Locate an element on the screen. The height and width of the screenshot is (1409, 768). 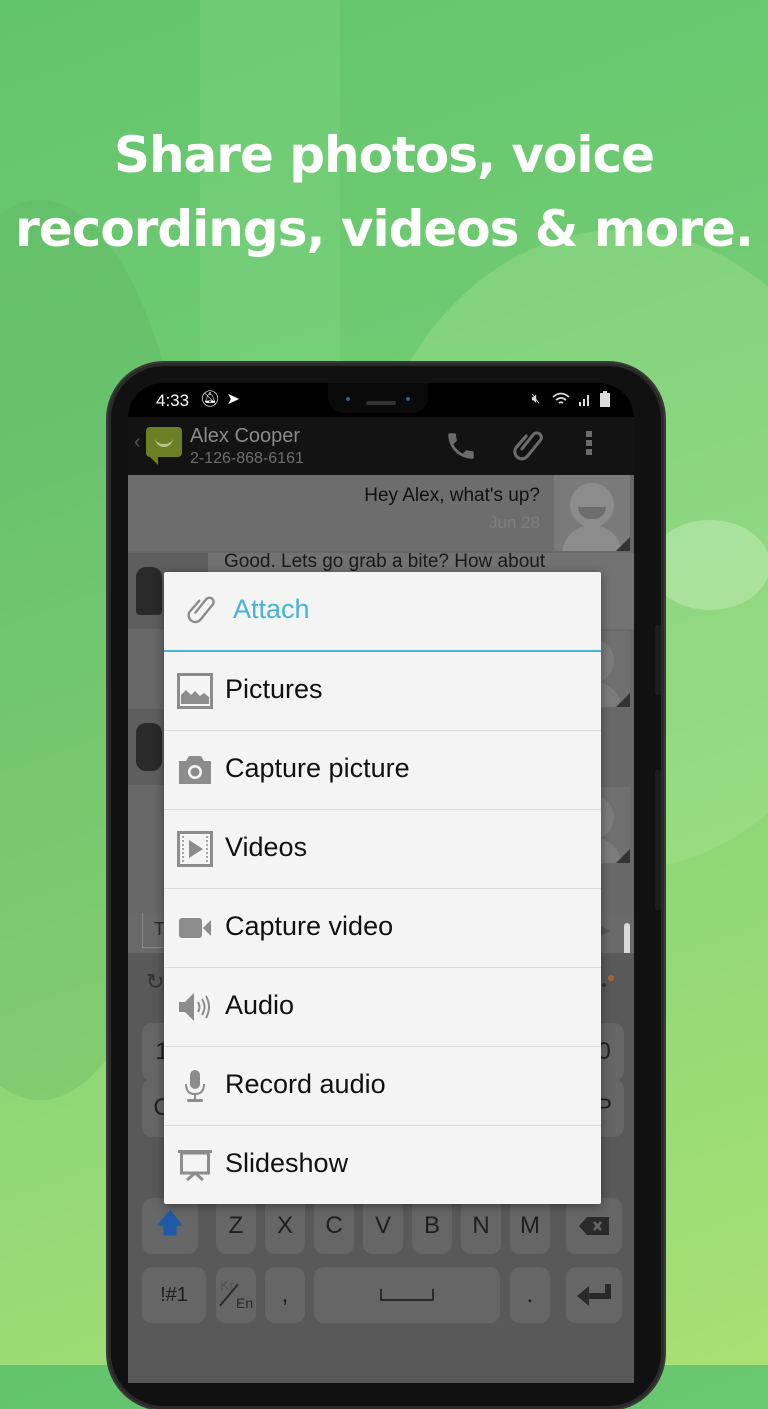
status-bar: 4:33 🔕︎➤ 🔇︎ is located at coordinates (381, 400).